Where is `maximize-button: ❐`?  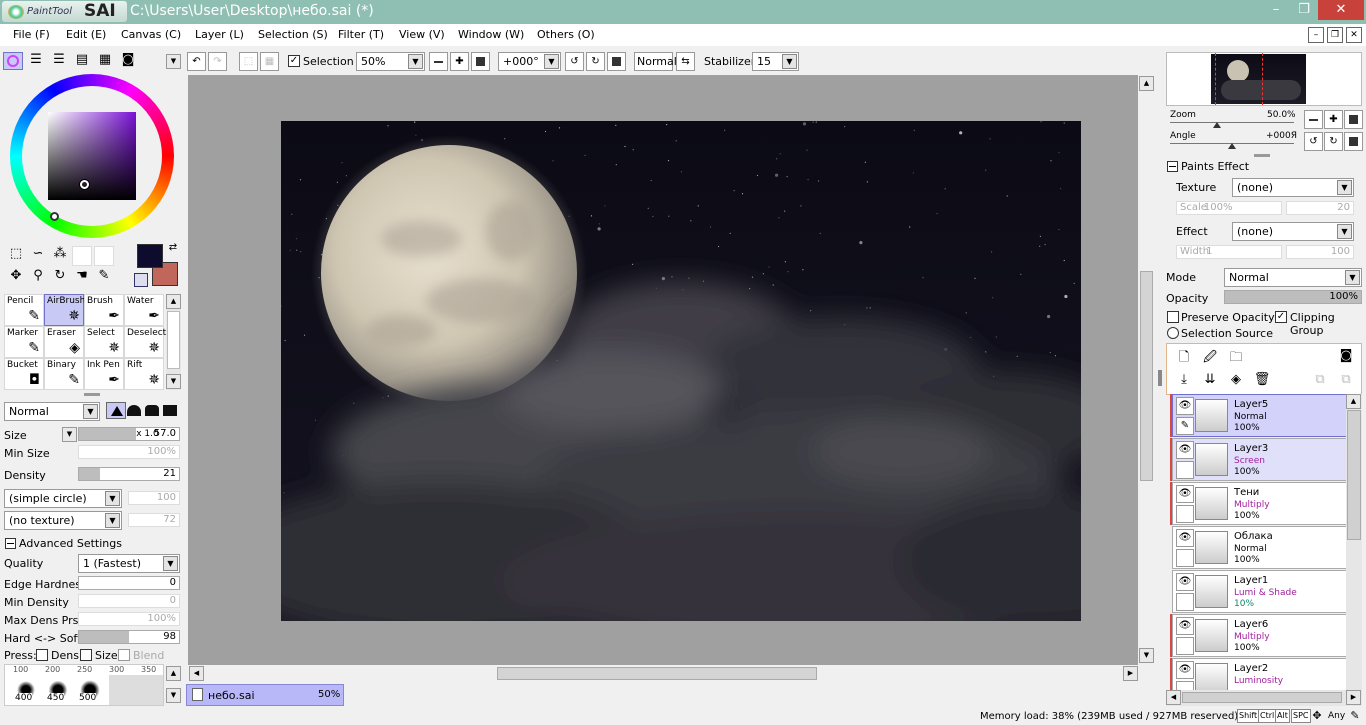
maximize-button: ❐ is located at coordinates (1304, 10).